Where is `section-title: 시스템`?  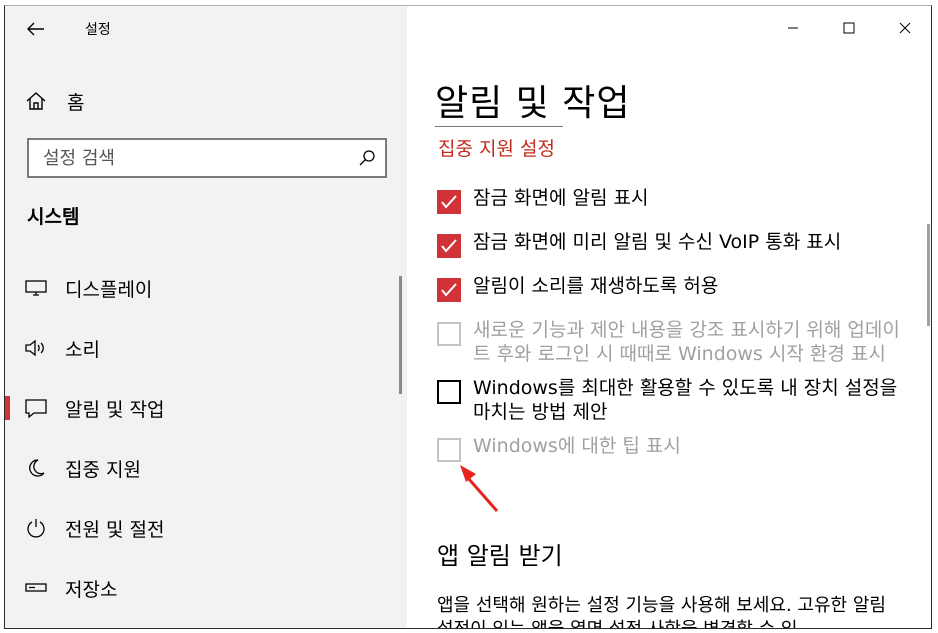
section-title: 시스템 is located at coordinates (53, 217).